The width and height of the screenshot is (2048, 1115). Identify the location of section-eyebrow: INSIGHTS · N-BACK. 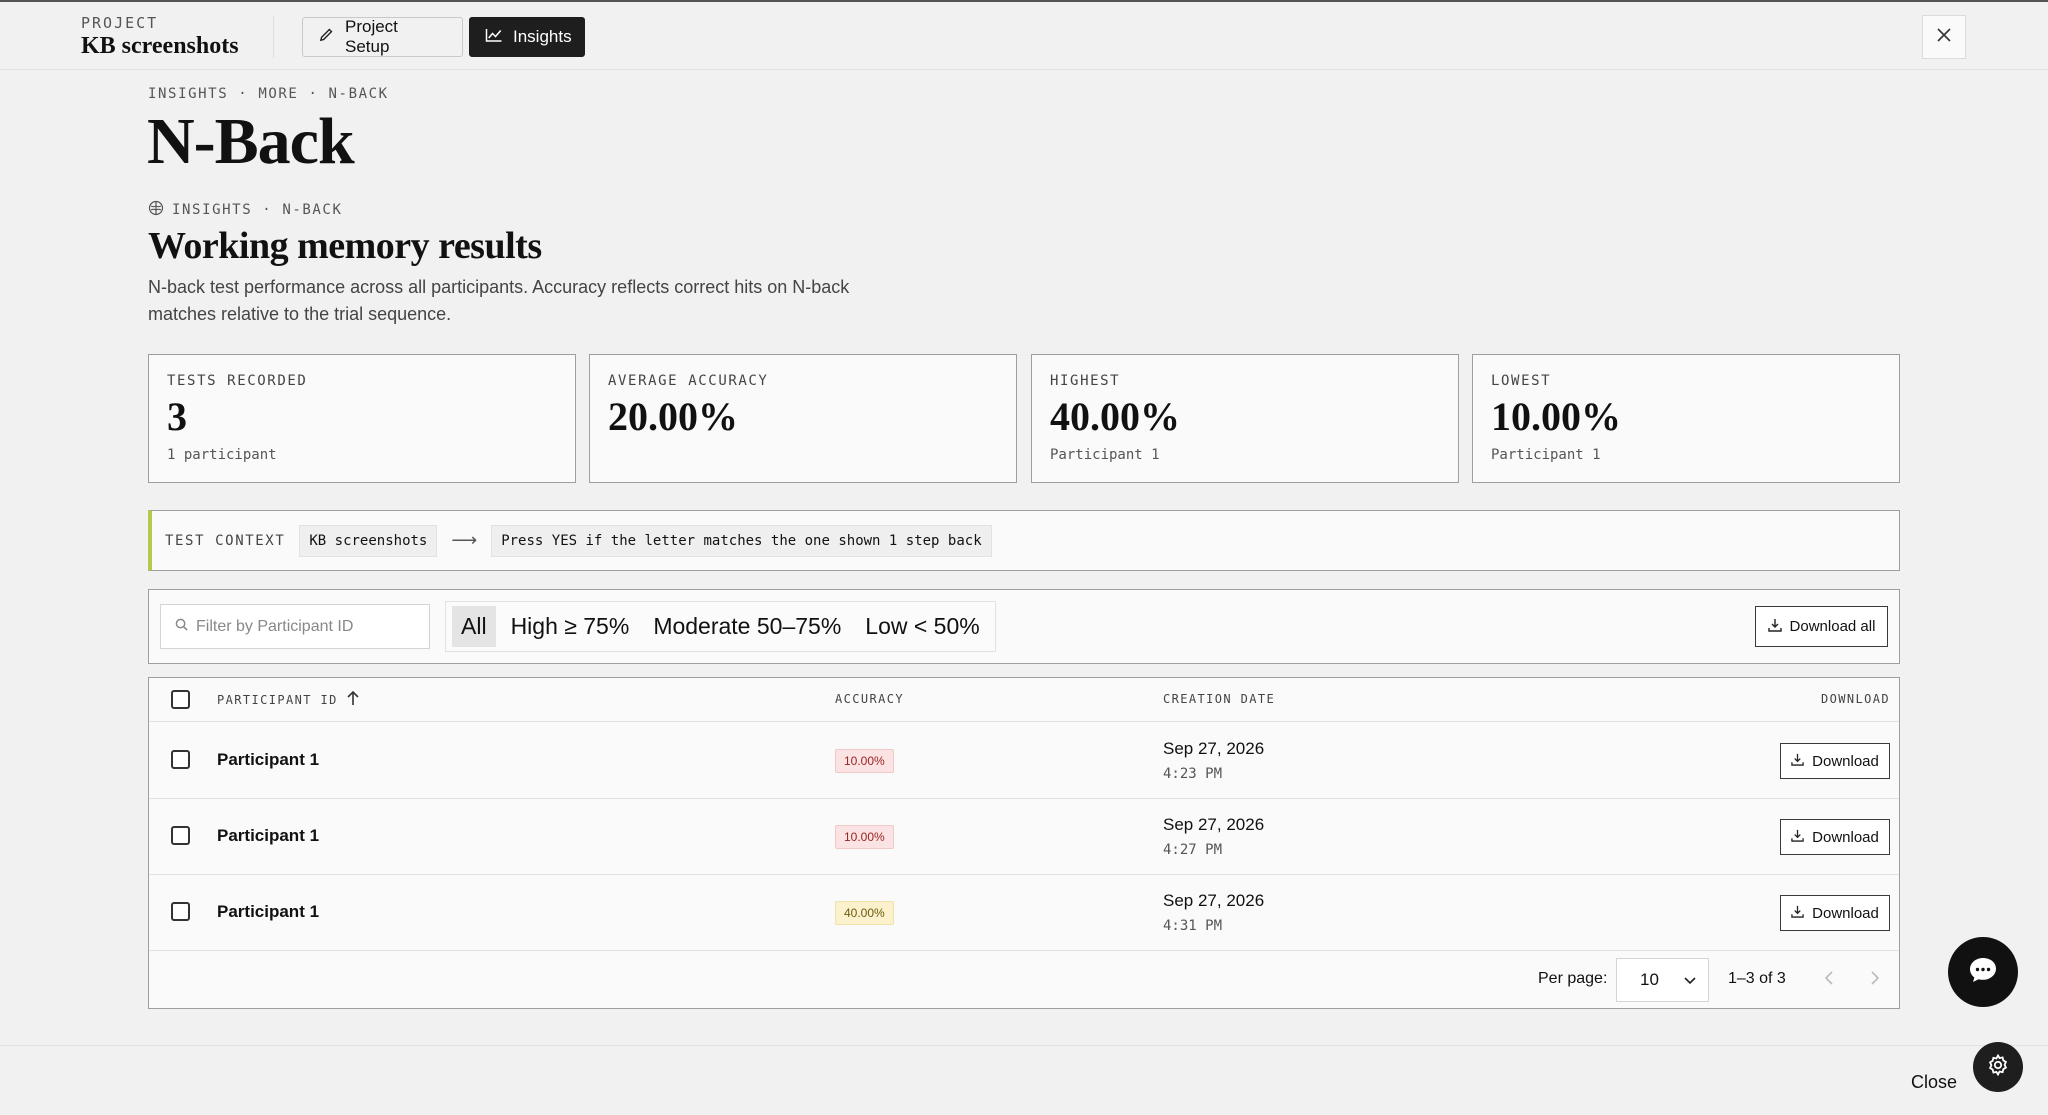
(245, 210).